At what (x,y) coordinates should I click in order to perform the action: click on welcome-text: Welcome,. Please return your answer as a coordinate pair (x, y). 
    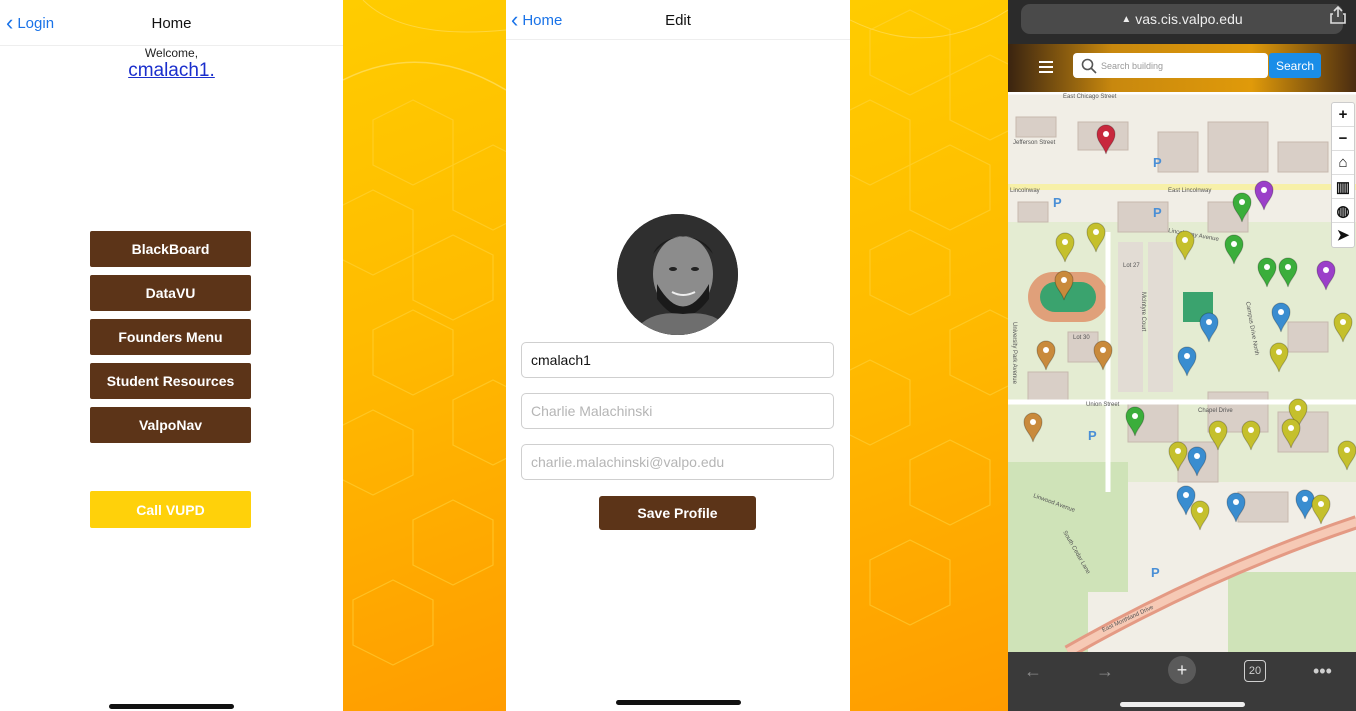
    Looking at the image, I should click on (171, 53).